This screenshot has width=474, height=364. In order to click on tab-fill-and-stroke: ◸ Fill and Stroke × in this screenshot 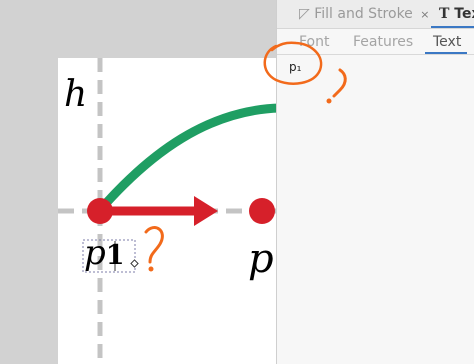, I will do `click(364, 16)`.